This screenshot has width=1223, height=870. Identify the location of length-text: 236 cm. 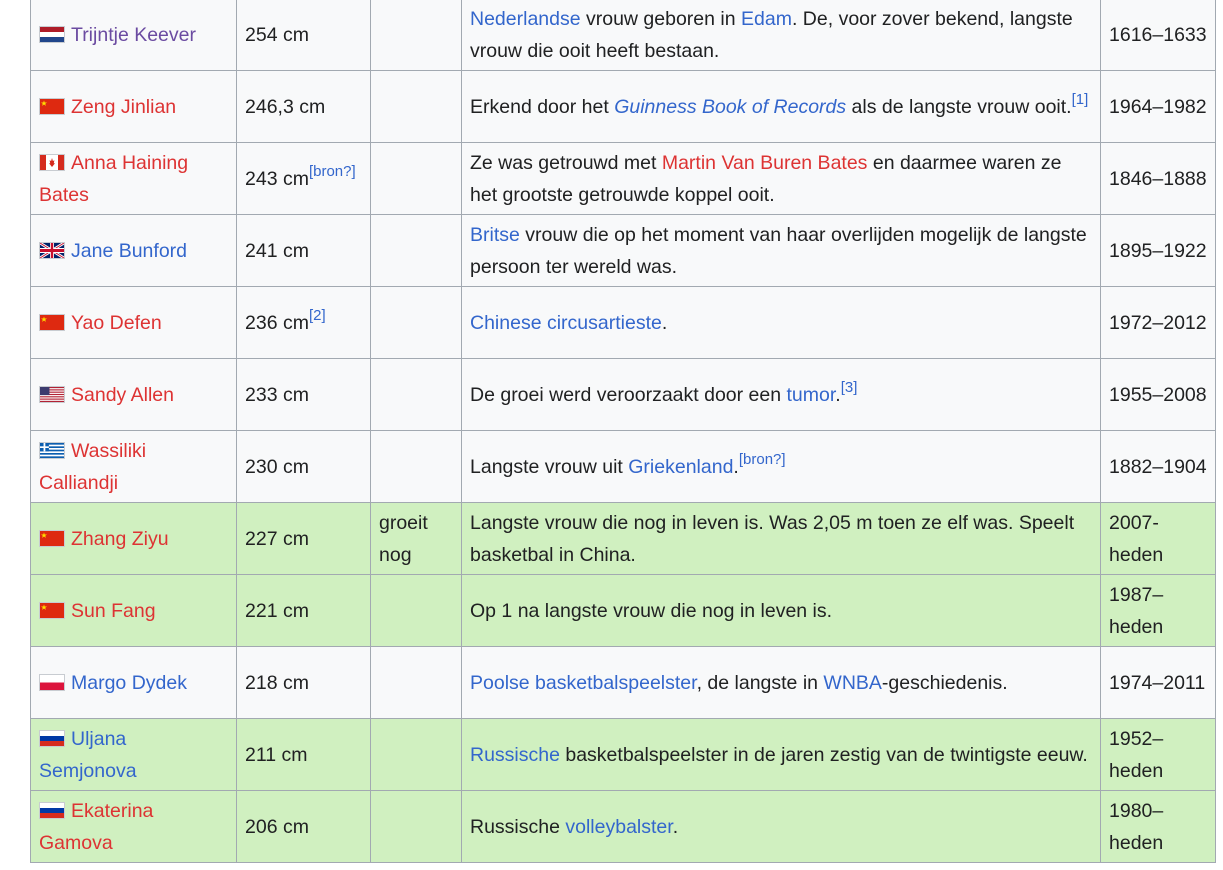
(277, 322).